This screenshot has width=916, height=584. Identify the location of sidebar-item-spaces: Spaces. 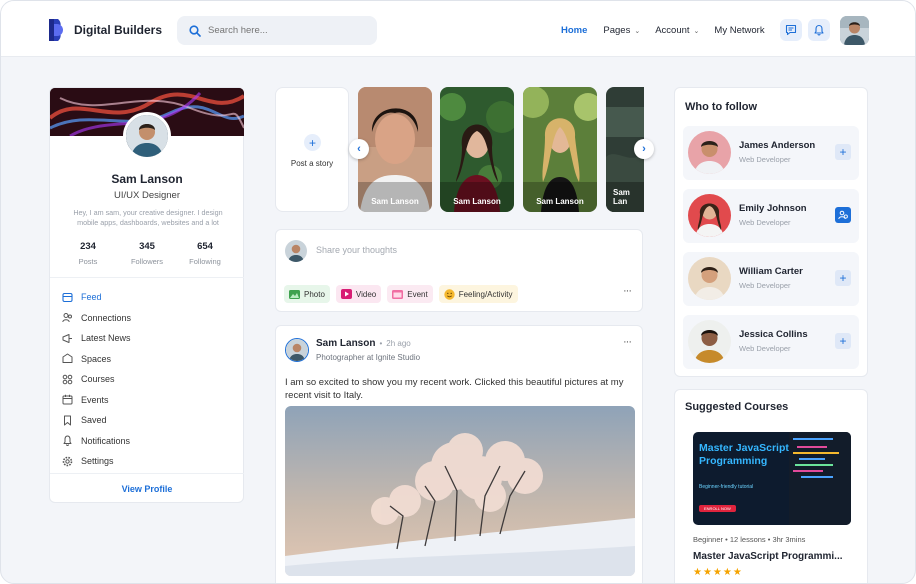
(96, 359).